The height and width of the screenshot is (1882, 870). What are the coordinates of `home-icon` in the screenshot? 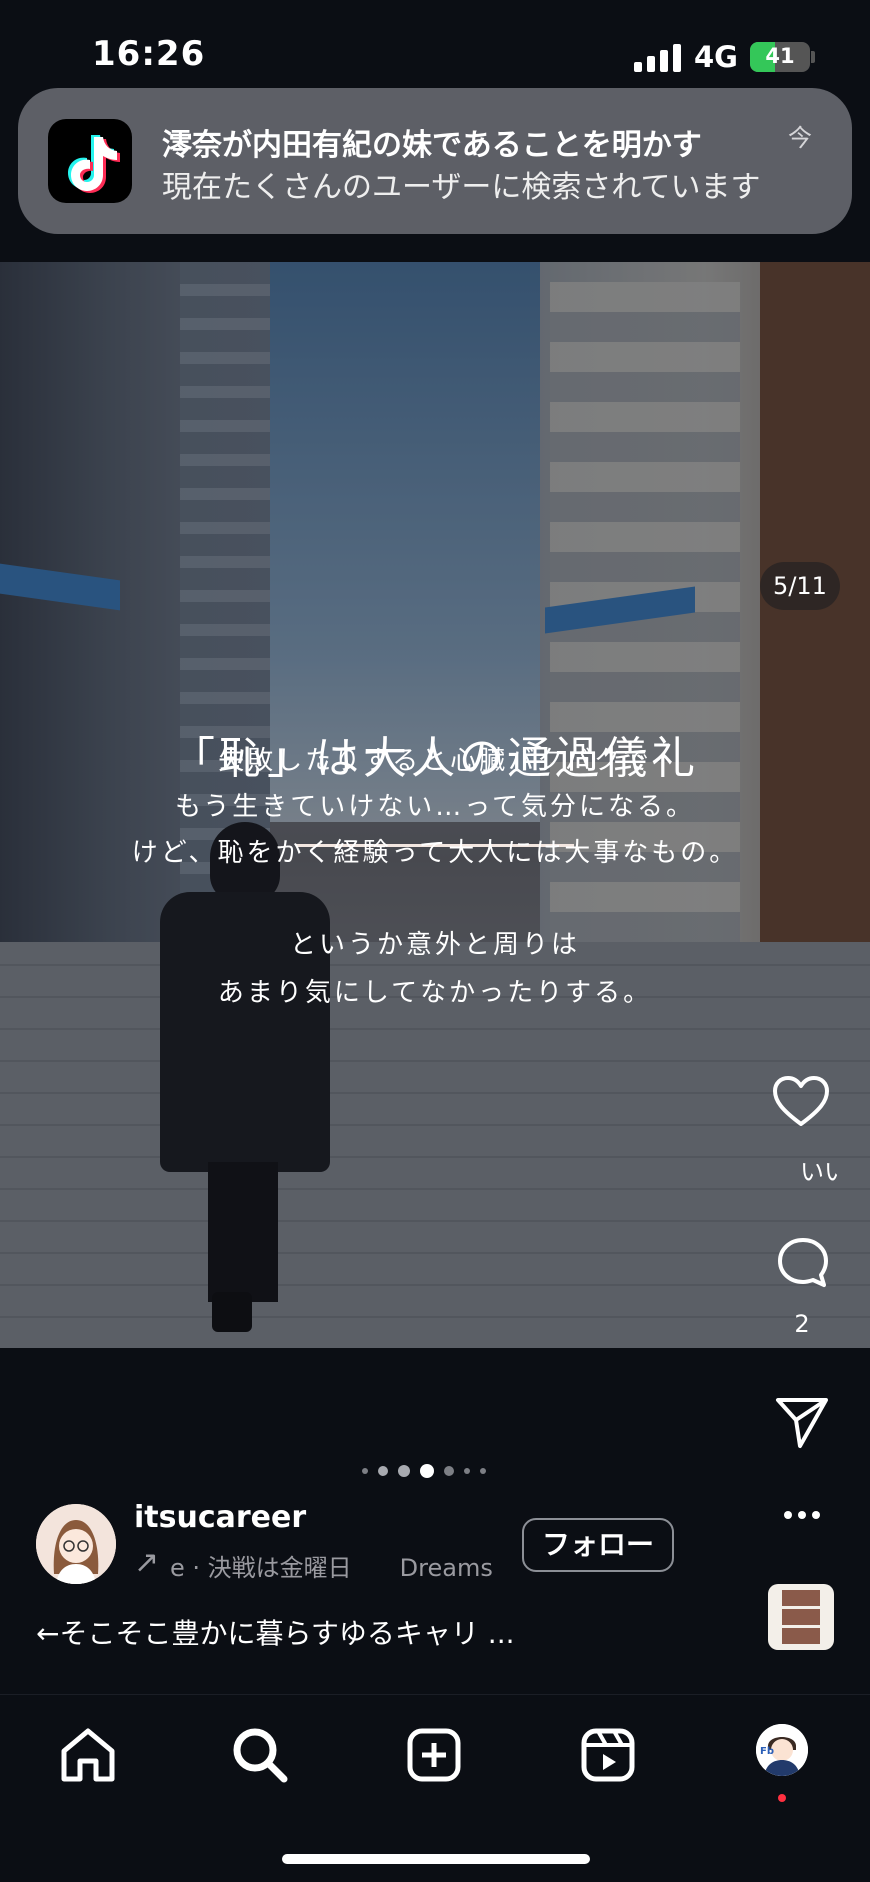 It's located at (88, 1755).